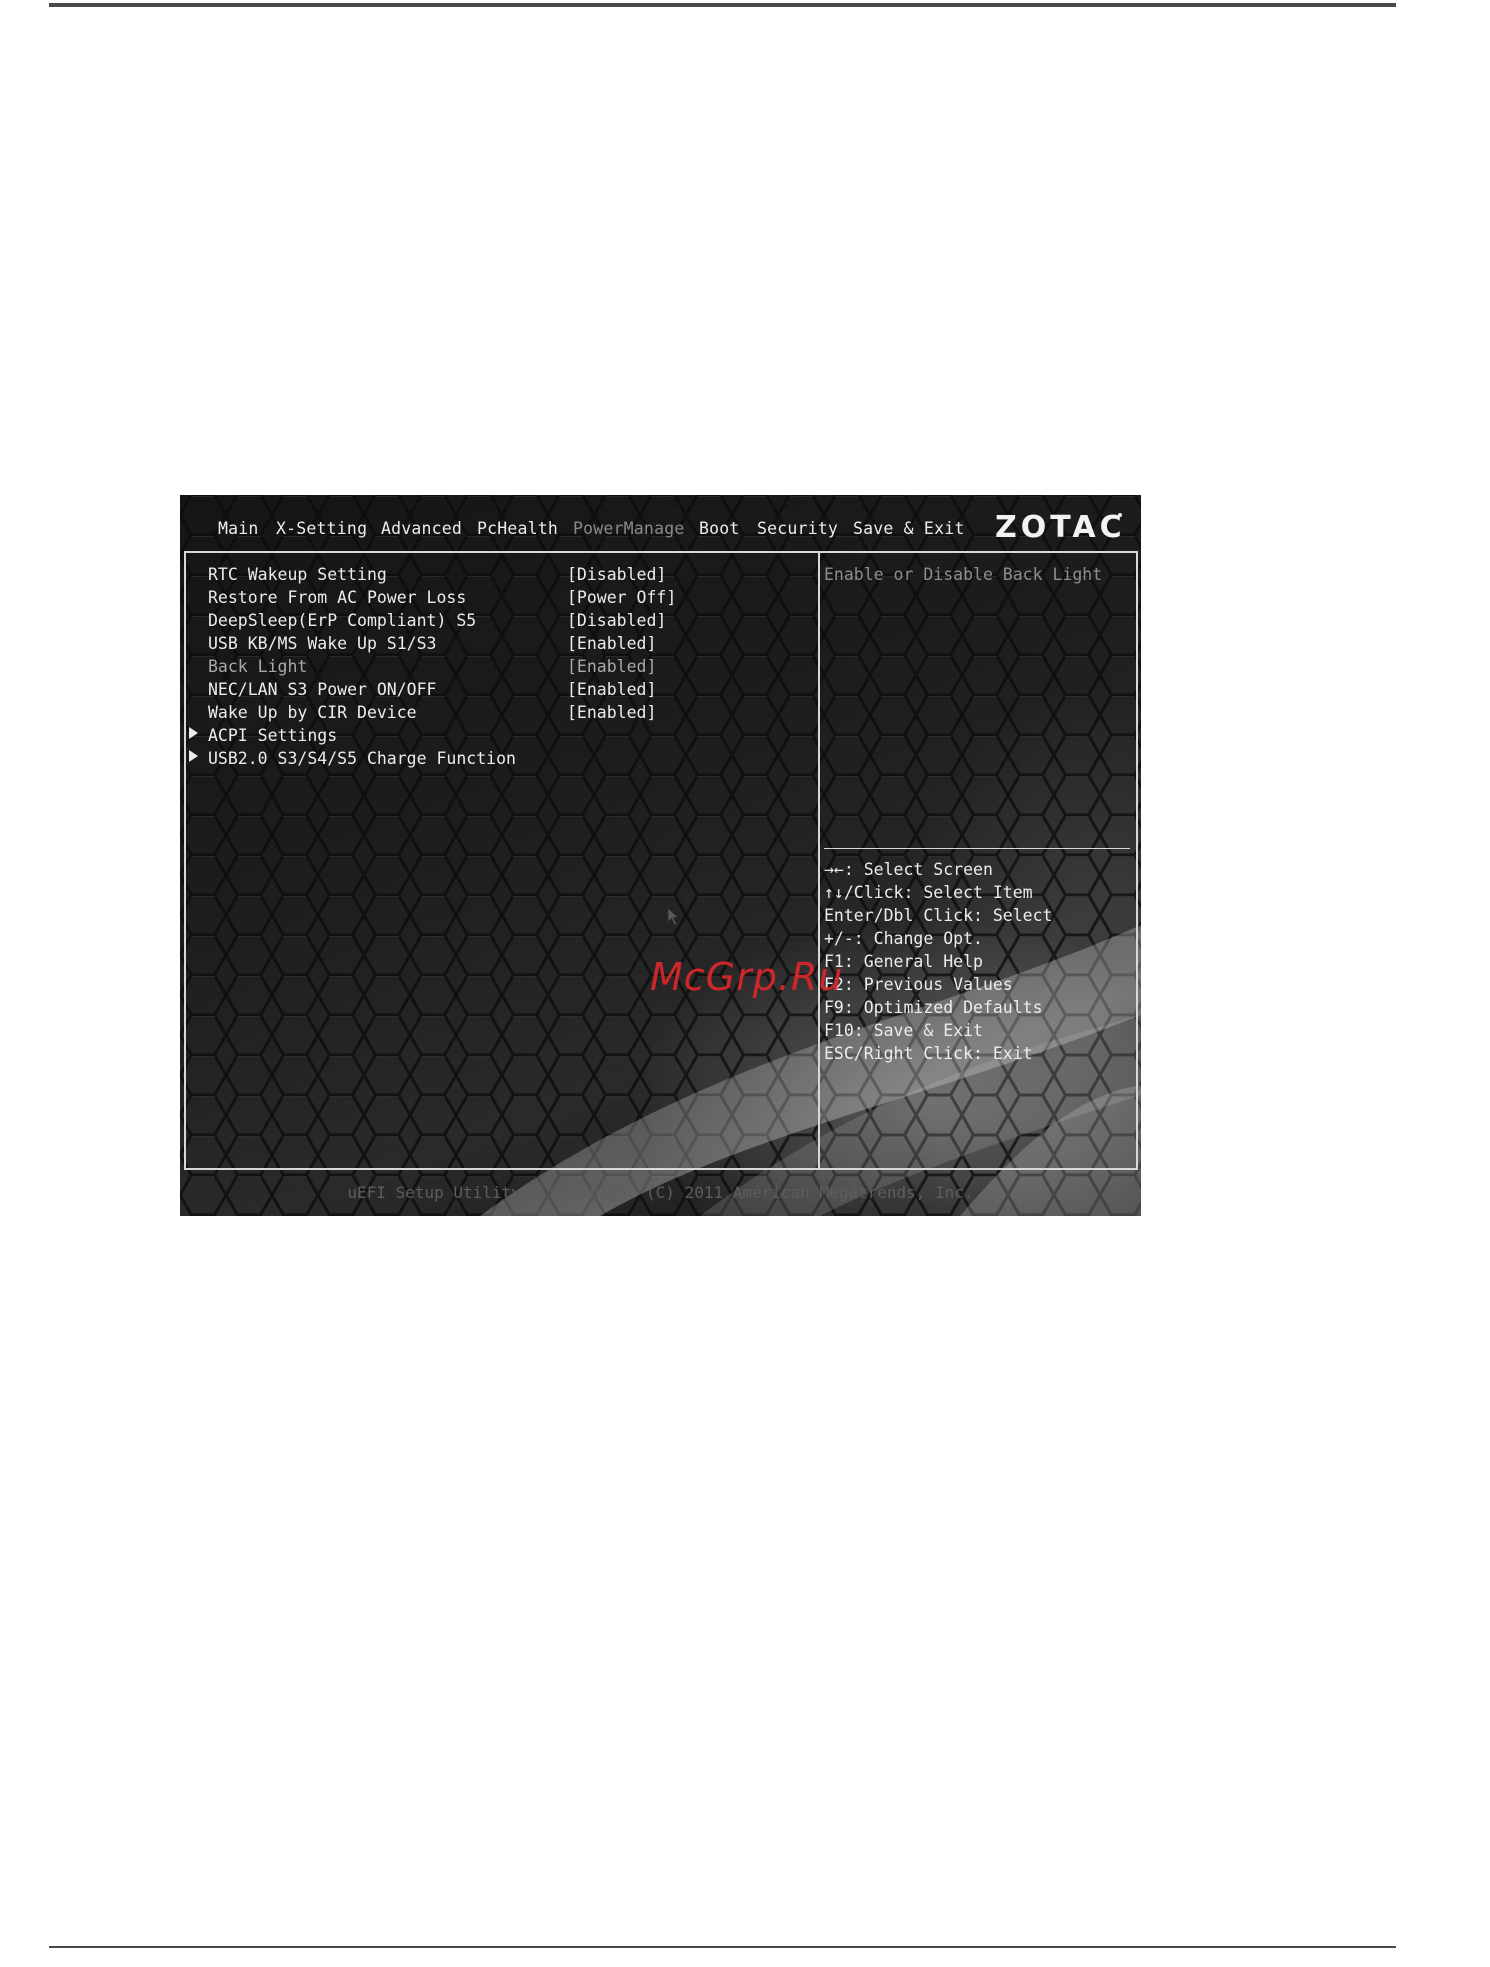  I want to click on submenu-usb-charge-function: USB2.0 S3/S4/S5 Charge Function, so click(501, 760).